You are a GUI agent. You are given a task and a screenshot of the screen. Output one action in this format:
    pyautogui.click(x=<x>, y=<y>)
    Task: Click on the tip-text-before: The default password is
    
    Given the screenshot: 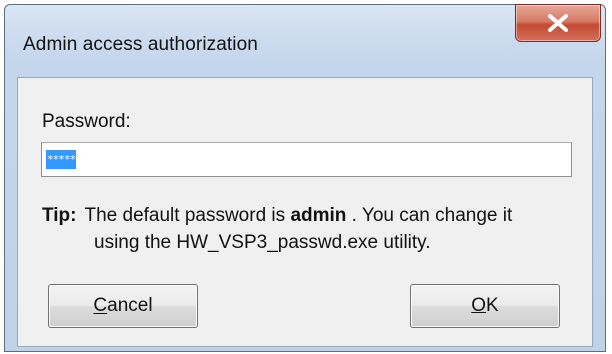 What is the action you would take?
    pyautogui.click(x=187, y=215)
    